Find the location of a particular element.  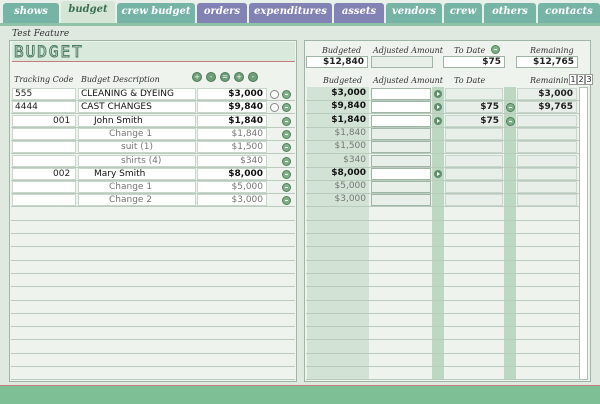

budget-logo: BUDGET is located at coordinates (153, 52).